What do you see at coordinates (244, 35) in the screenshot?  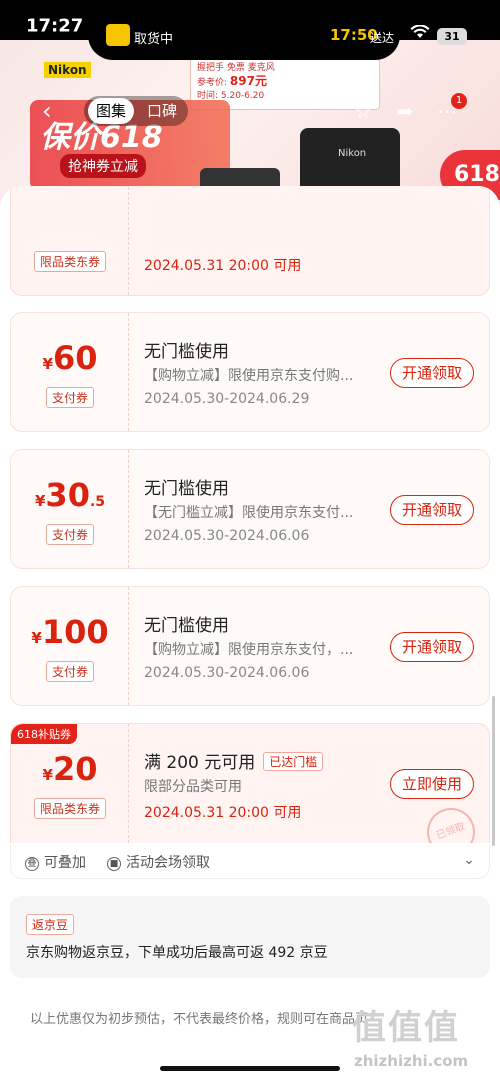 I see `dynamic-island: 取货中 17:50 送达` at bounding box center [244, 35].